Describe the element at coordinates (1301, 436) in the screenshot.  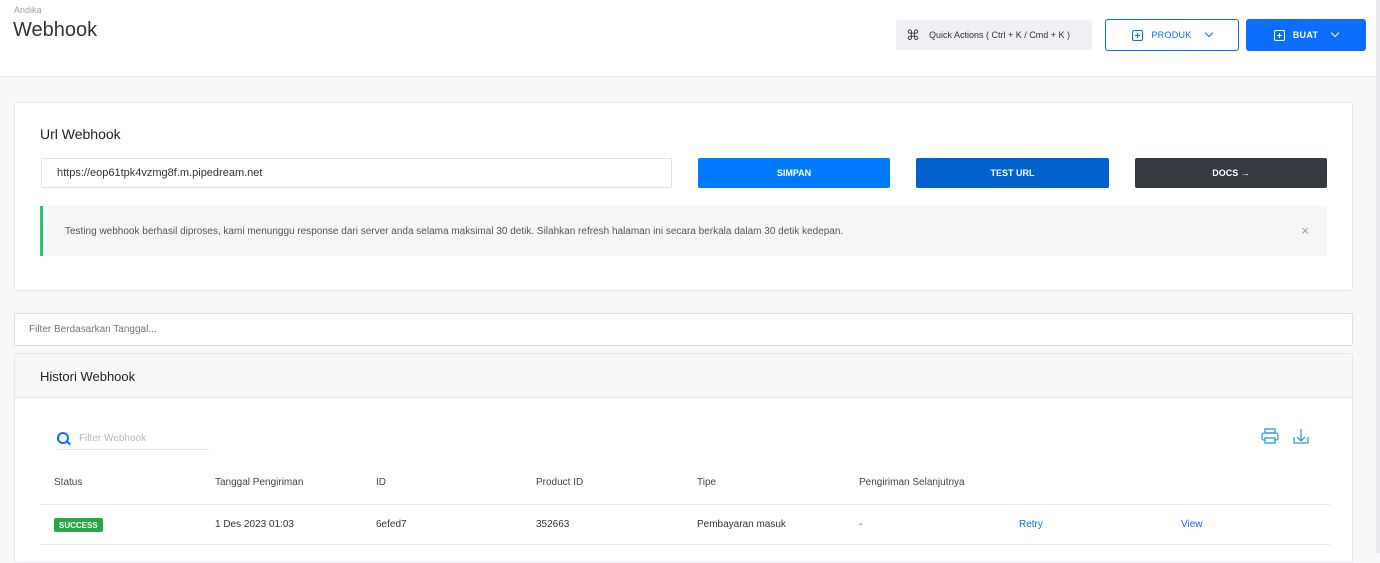
I see `download-icon` at that location.